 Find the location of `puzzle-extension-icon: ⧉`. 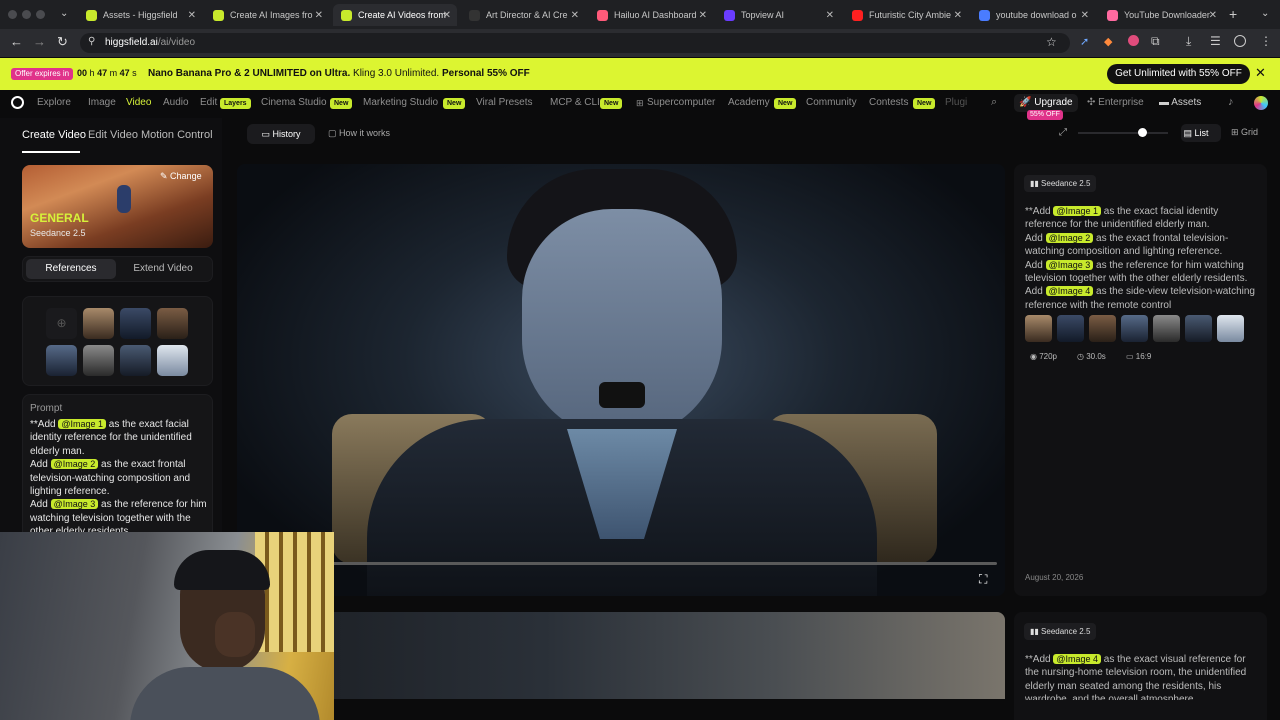

puzzle-extension-icon: ⧉ is located at coordinates (1155, 41).